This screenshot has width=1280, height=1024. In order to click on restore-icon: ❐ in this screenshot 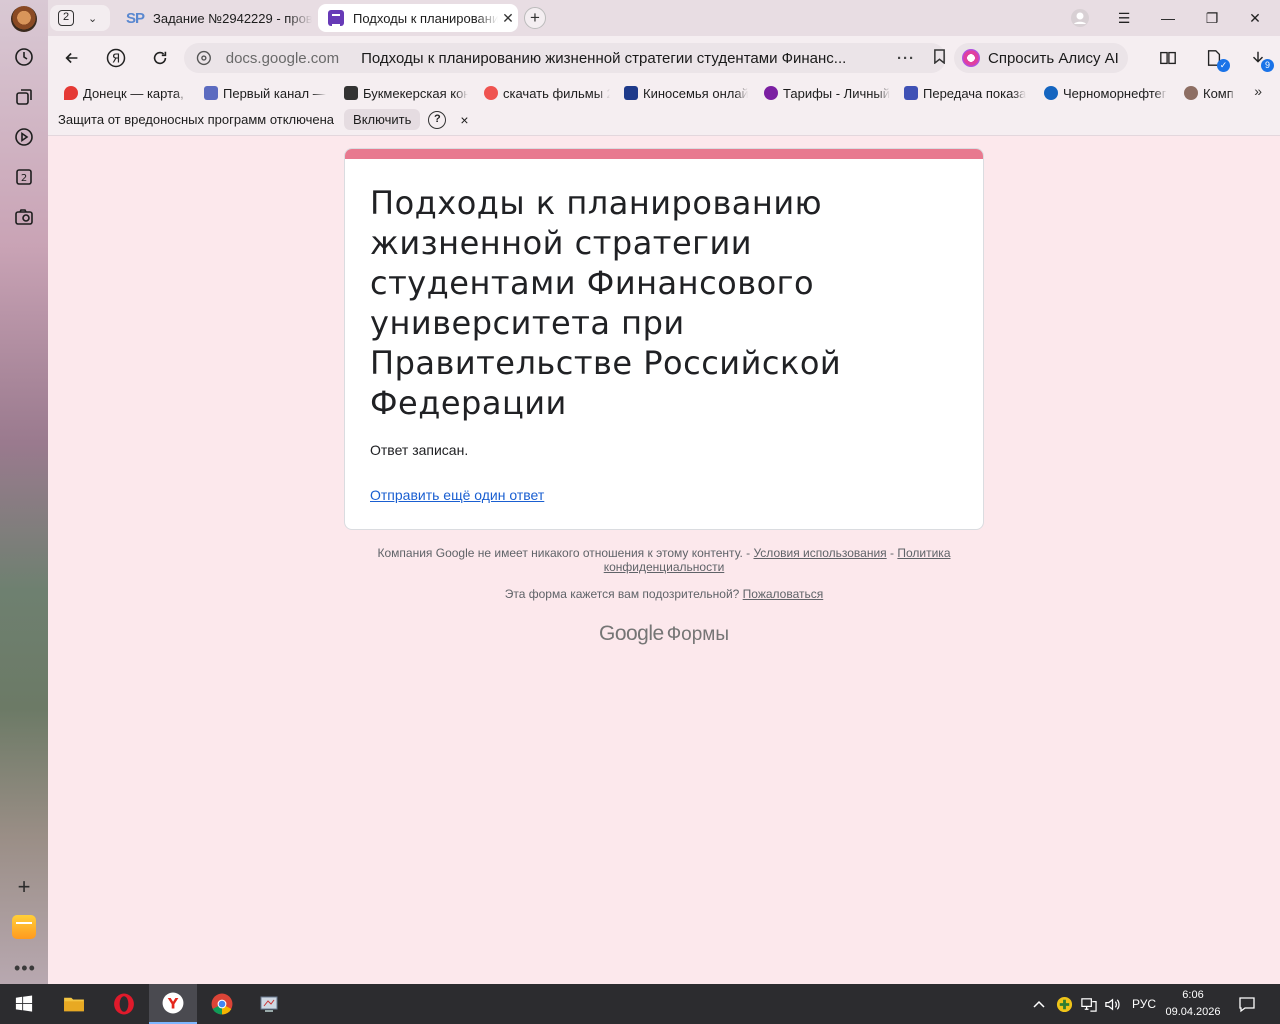, I will do `click(1212, 18)`.